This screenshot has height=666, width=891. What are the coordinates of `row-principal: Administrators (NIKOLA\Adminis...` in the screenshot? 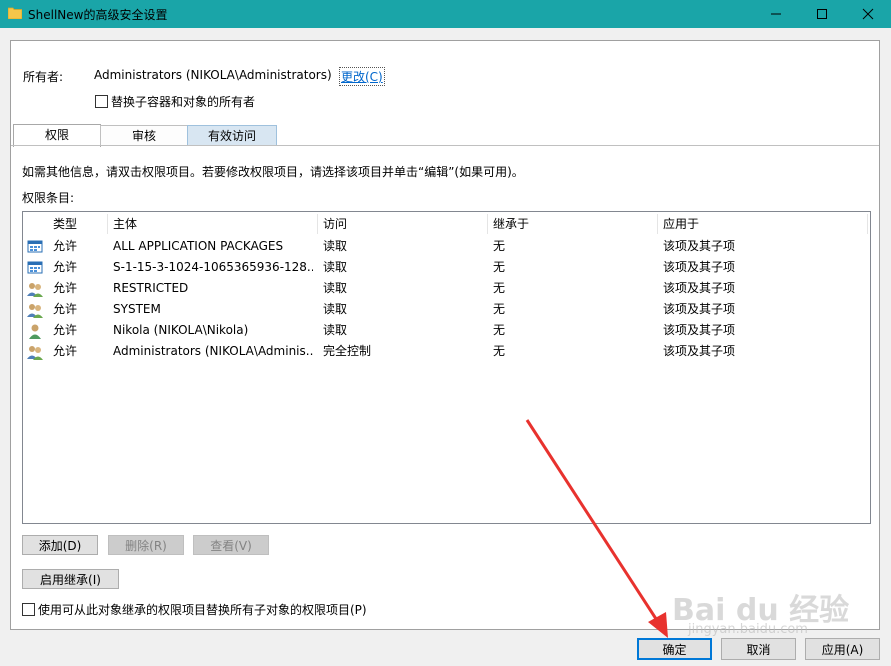 It's located at (213, 351).